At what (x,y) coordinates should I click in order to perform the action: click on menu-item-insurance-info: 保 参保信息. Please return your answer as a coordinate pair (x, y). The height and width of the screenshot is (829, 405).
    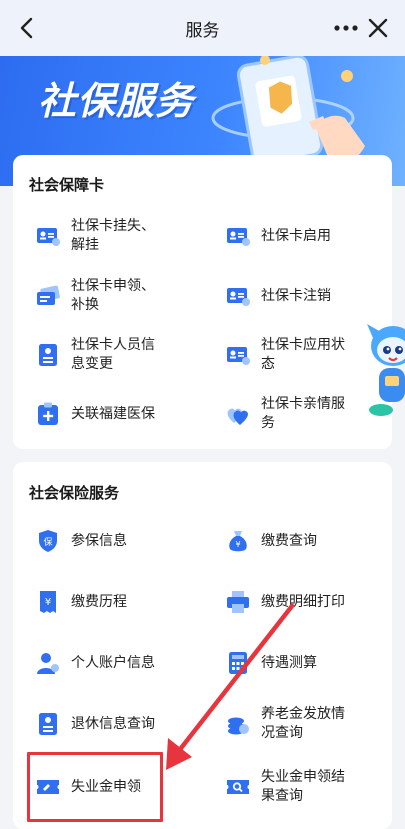
    Looking at the image, I should click on (81, 541).